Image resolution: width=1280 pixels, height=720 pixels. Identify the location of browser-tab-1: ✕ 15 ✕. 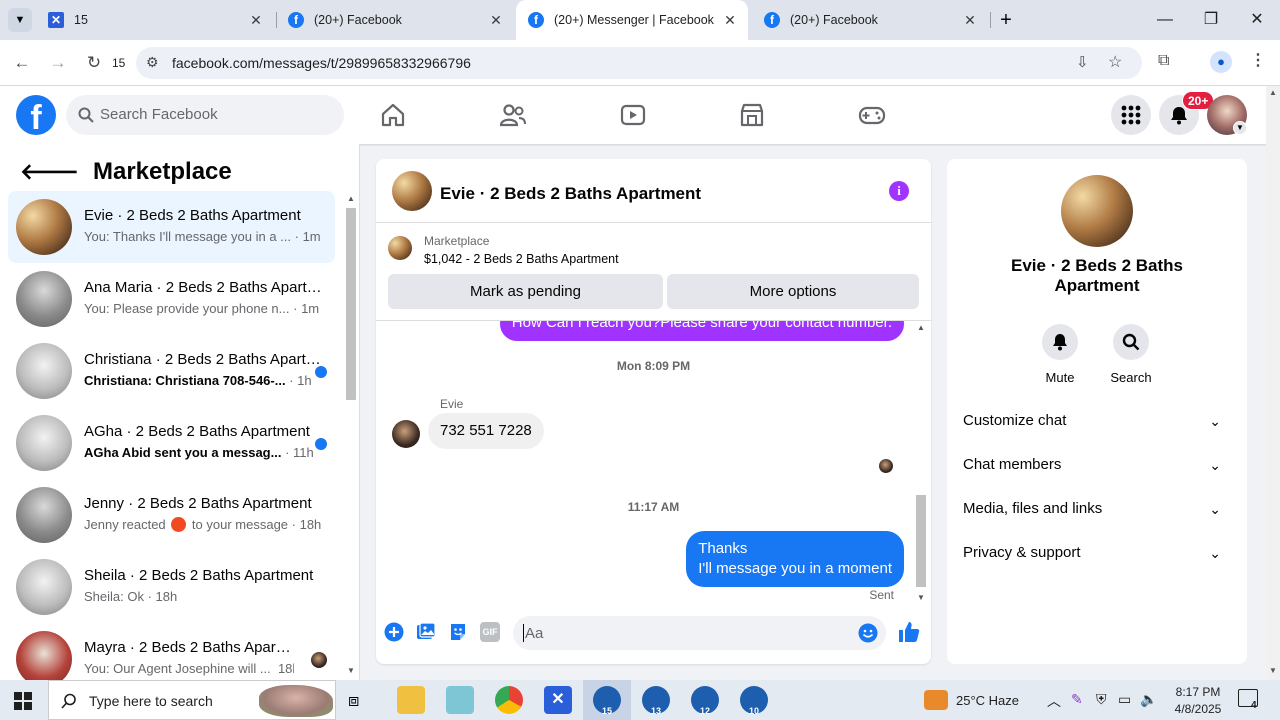
(155, 20).